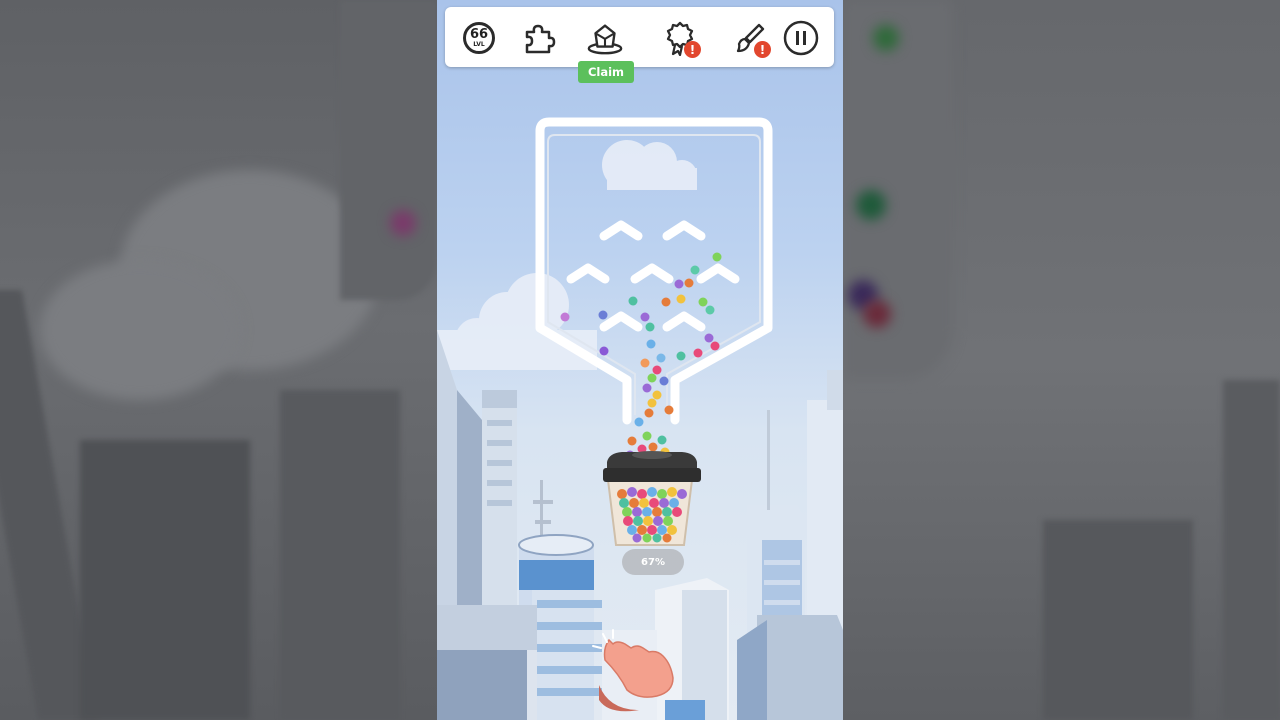 This screenshot has width=1280, height=720. What do you see at coordinates (633, 670) in the screenshot?
I see `hand-cursor-icon` at bounding box center [633, 670].